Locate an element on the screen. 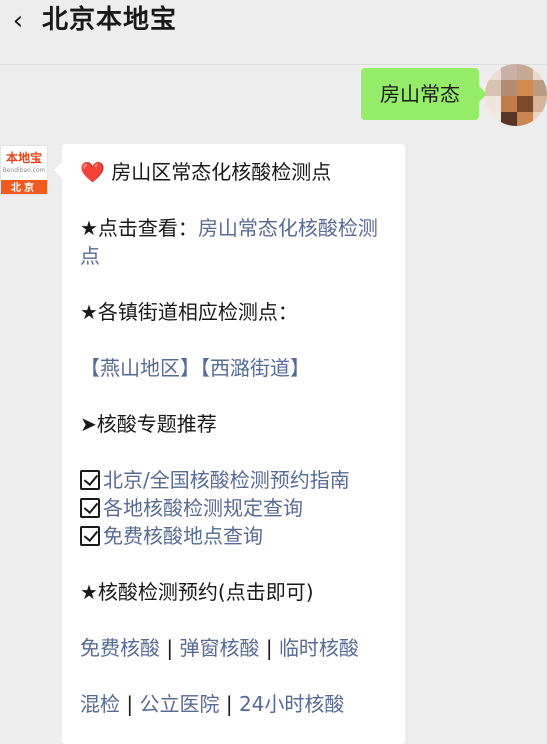 Image resolution: width=547 pixels, height=744 pixels. logo-city: 北京 is located at coordinates (24, 187).